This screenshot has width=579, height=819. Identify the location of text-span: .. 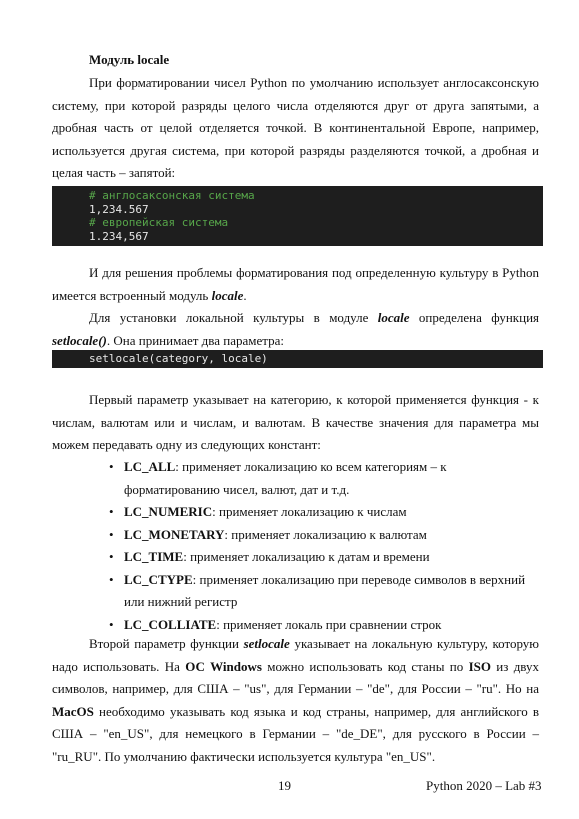
(245, 295).